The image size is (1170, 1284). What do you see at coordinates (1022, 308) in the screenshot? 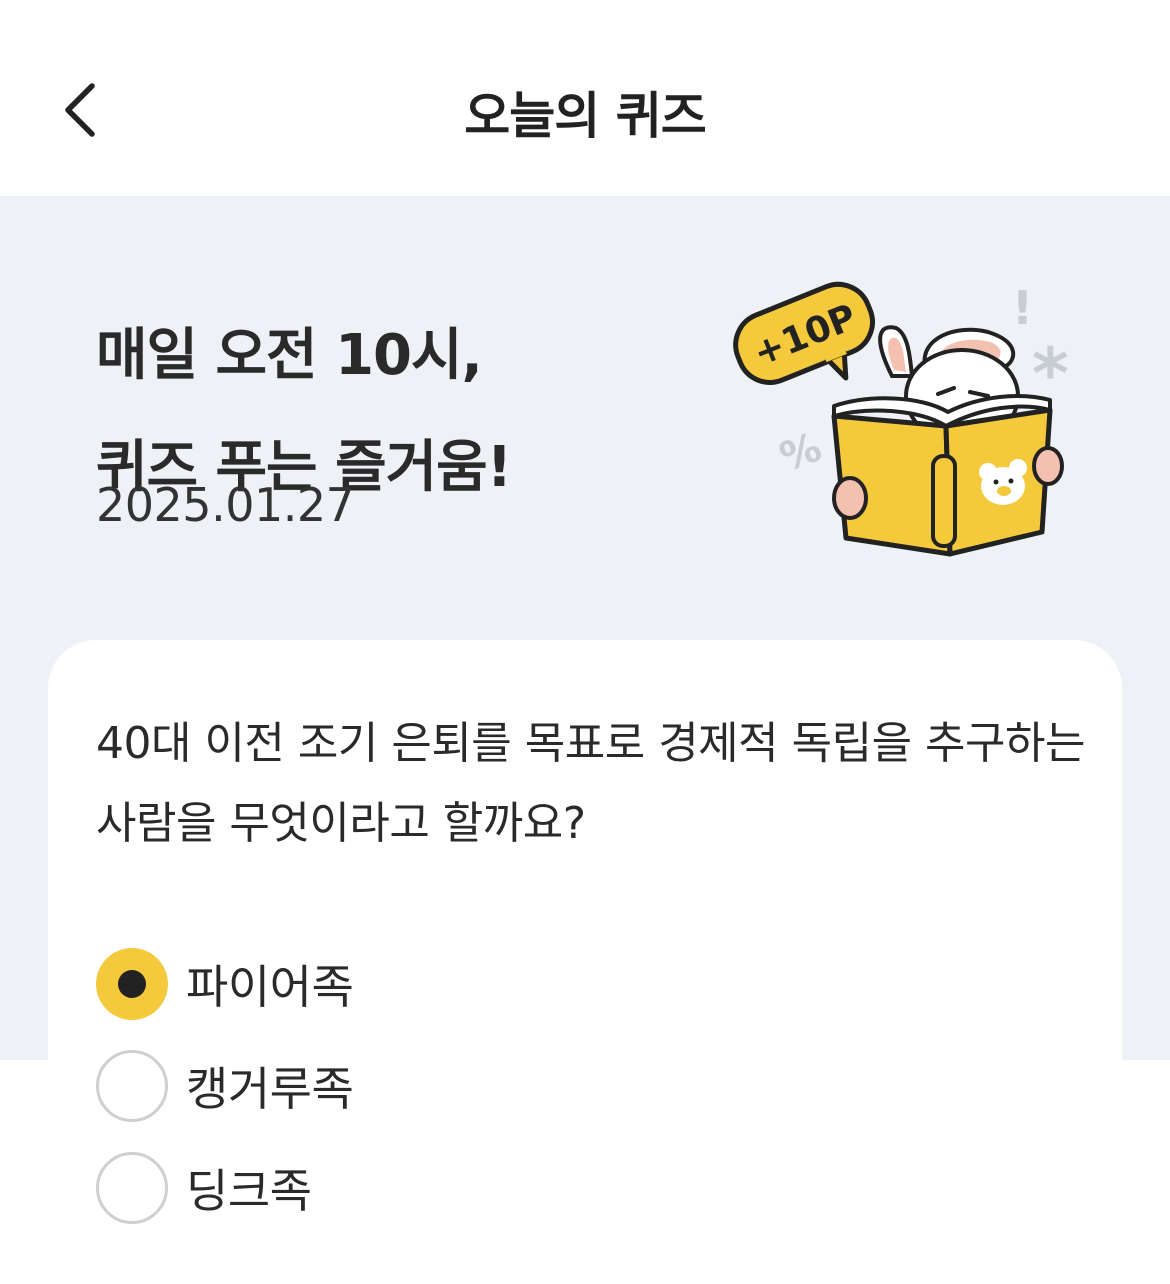
I see `exclamation-mark: !` at bounding box center [1022, 308].